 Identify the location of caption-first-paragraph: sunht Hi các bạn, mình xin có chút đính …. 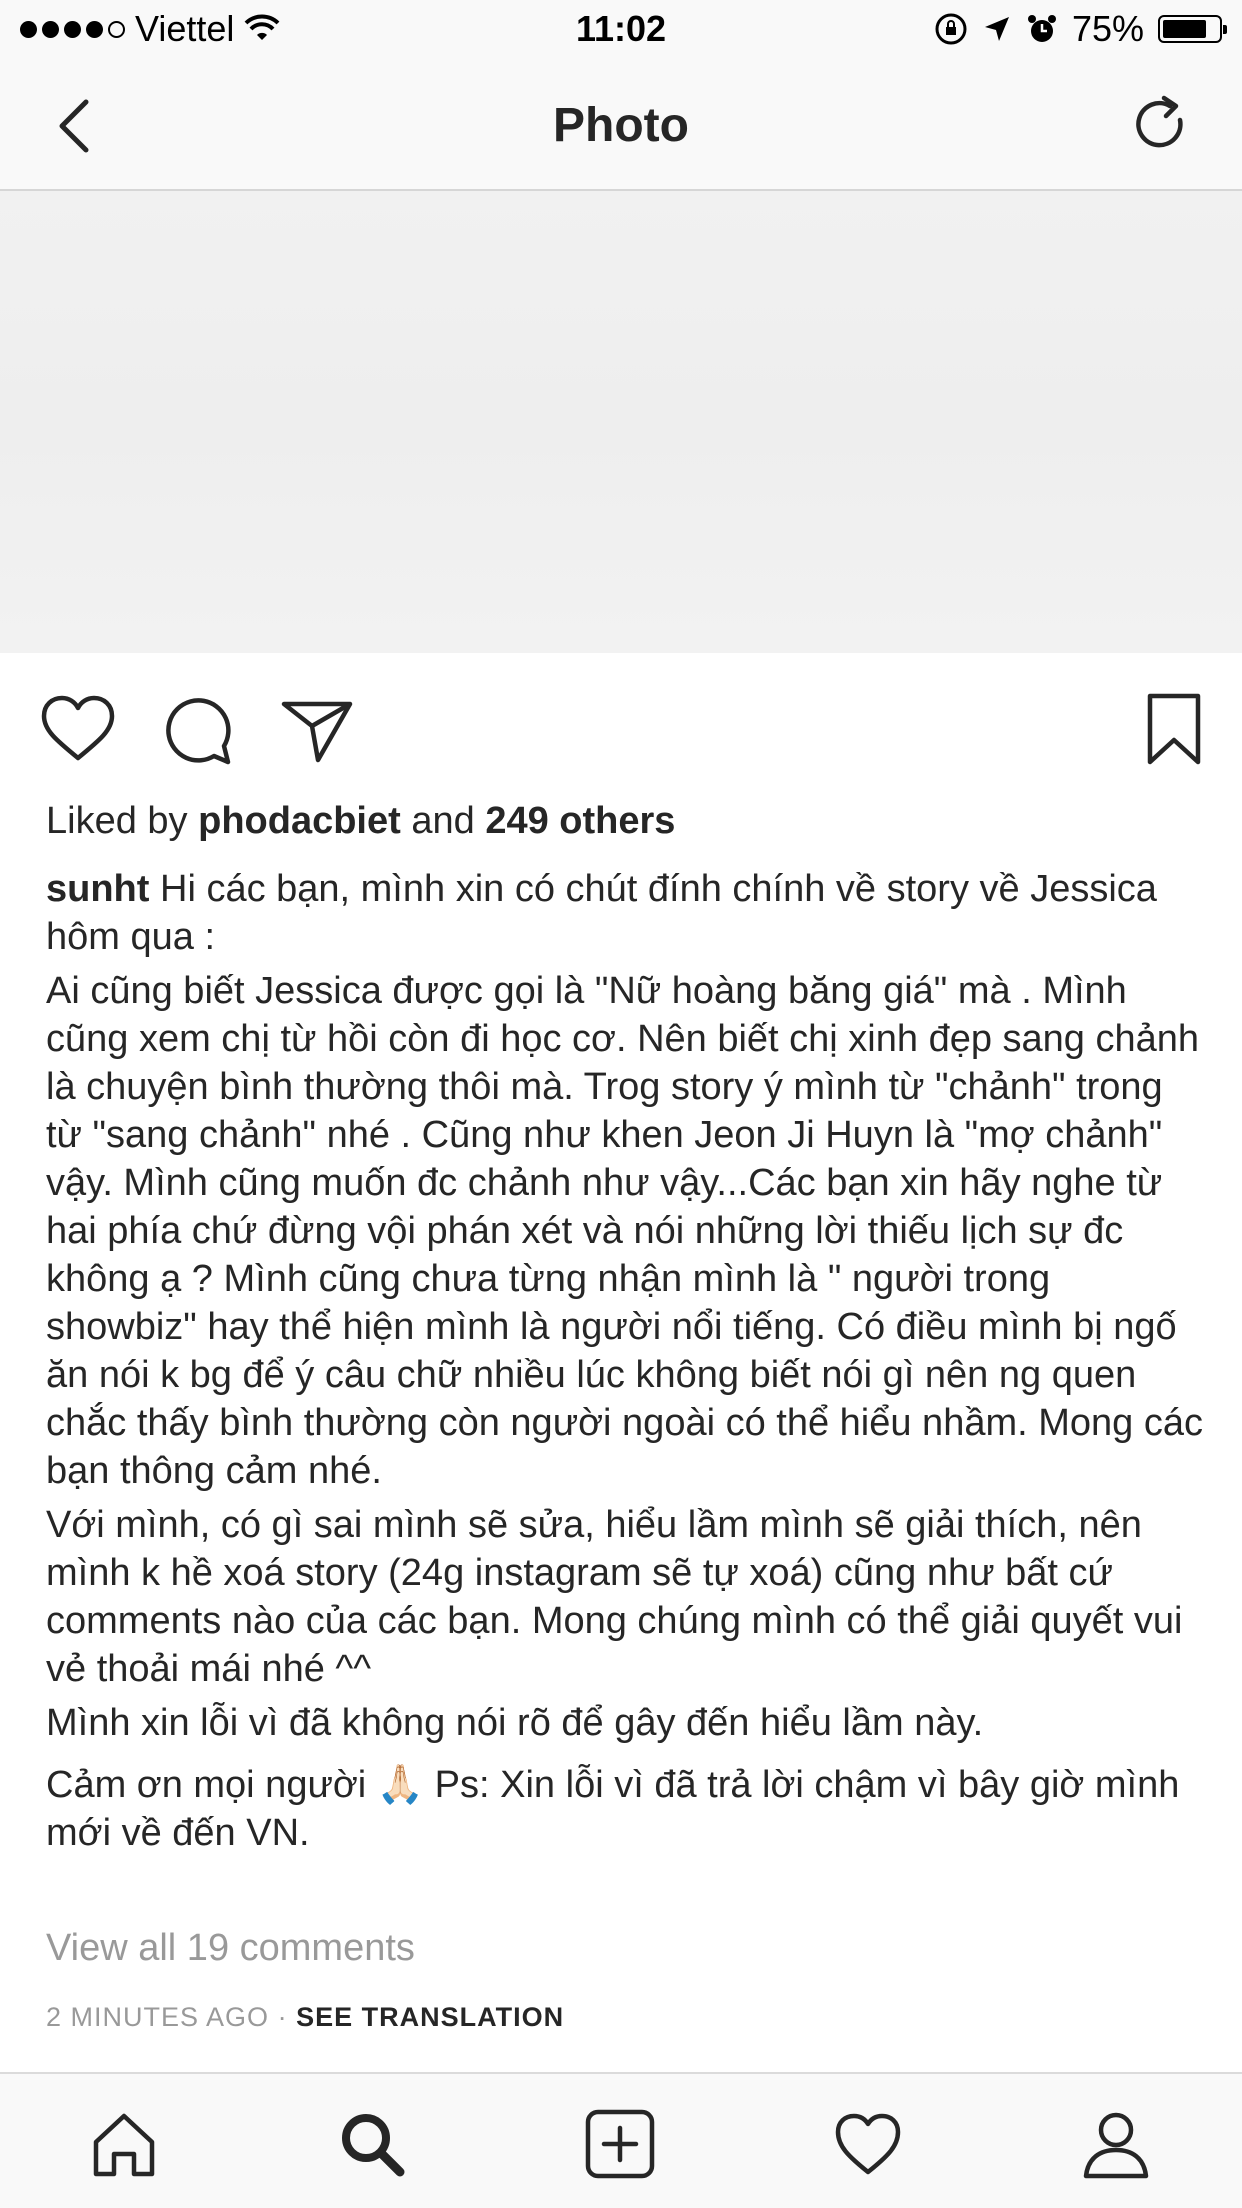
(626, 913).